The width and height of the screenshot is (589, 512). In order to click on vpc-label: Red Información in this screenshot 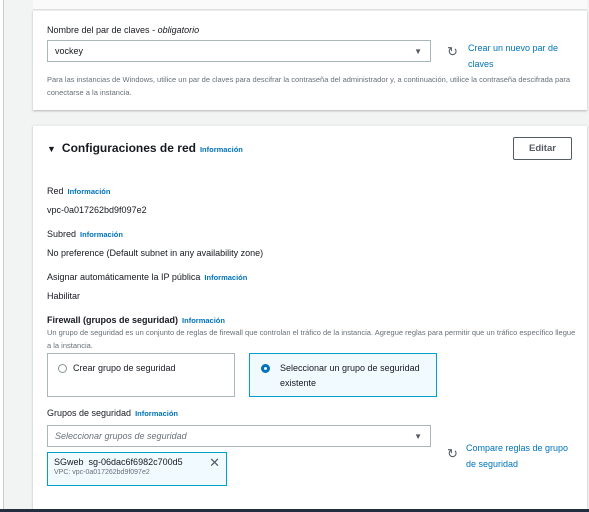, I will do `click(79, 191)`.